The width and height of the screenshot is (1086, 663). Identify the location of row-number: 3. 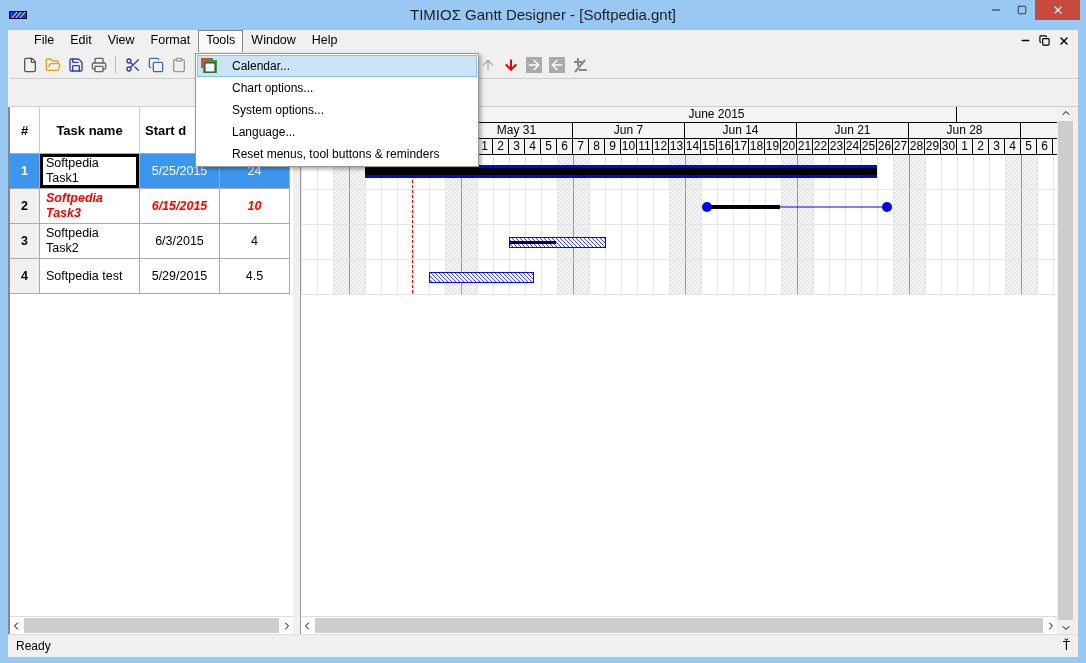
(25, 241).